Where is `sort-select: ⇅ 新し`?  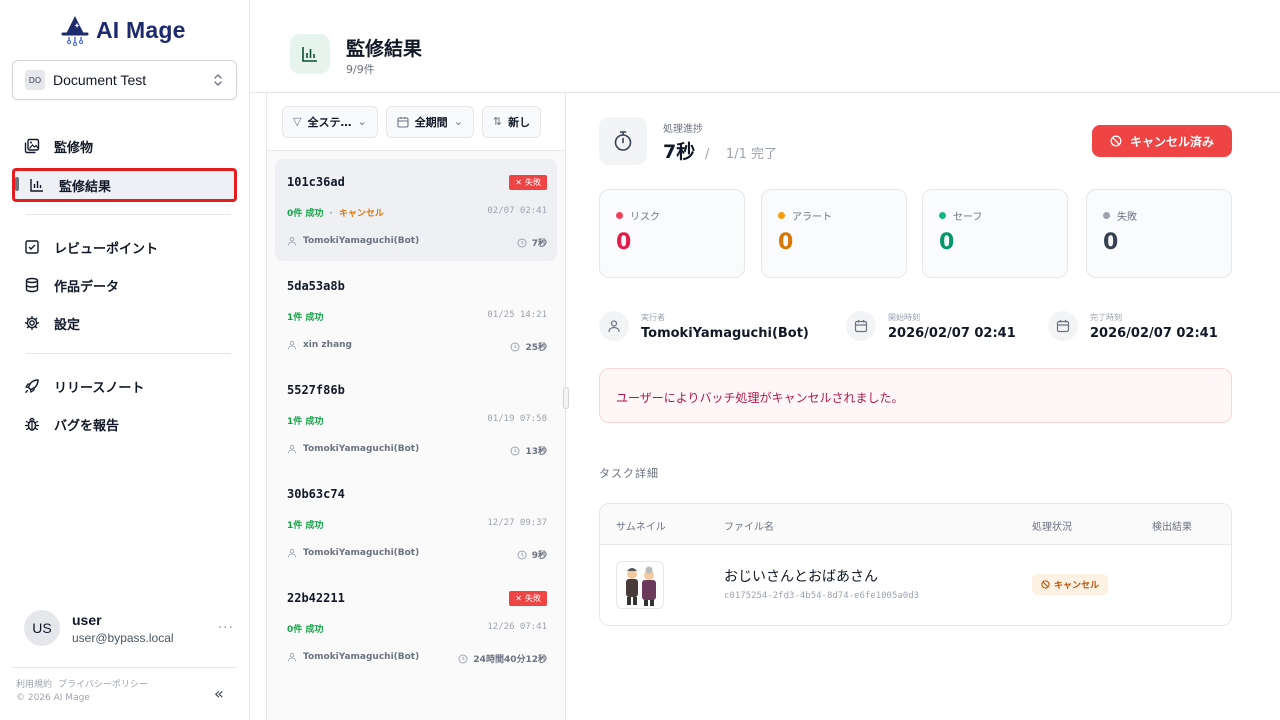 sort-select: ⇅ 新し is located at coordinates (511, 121).